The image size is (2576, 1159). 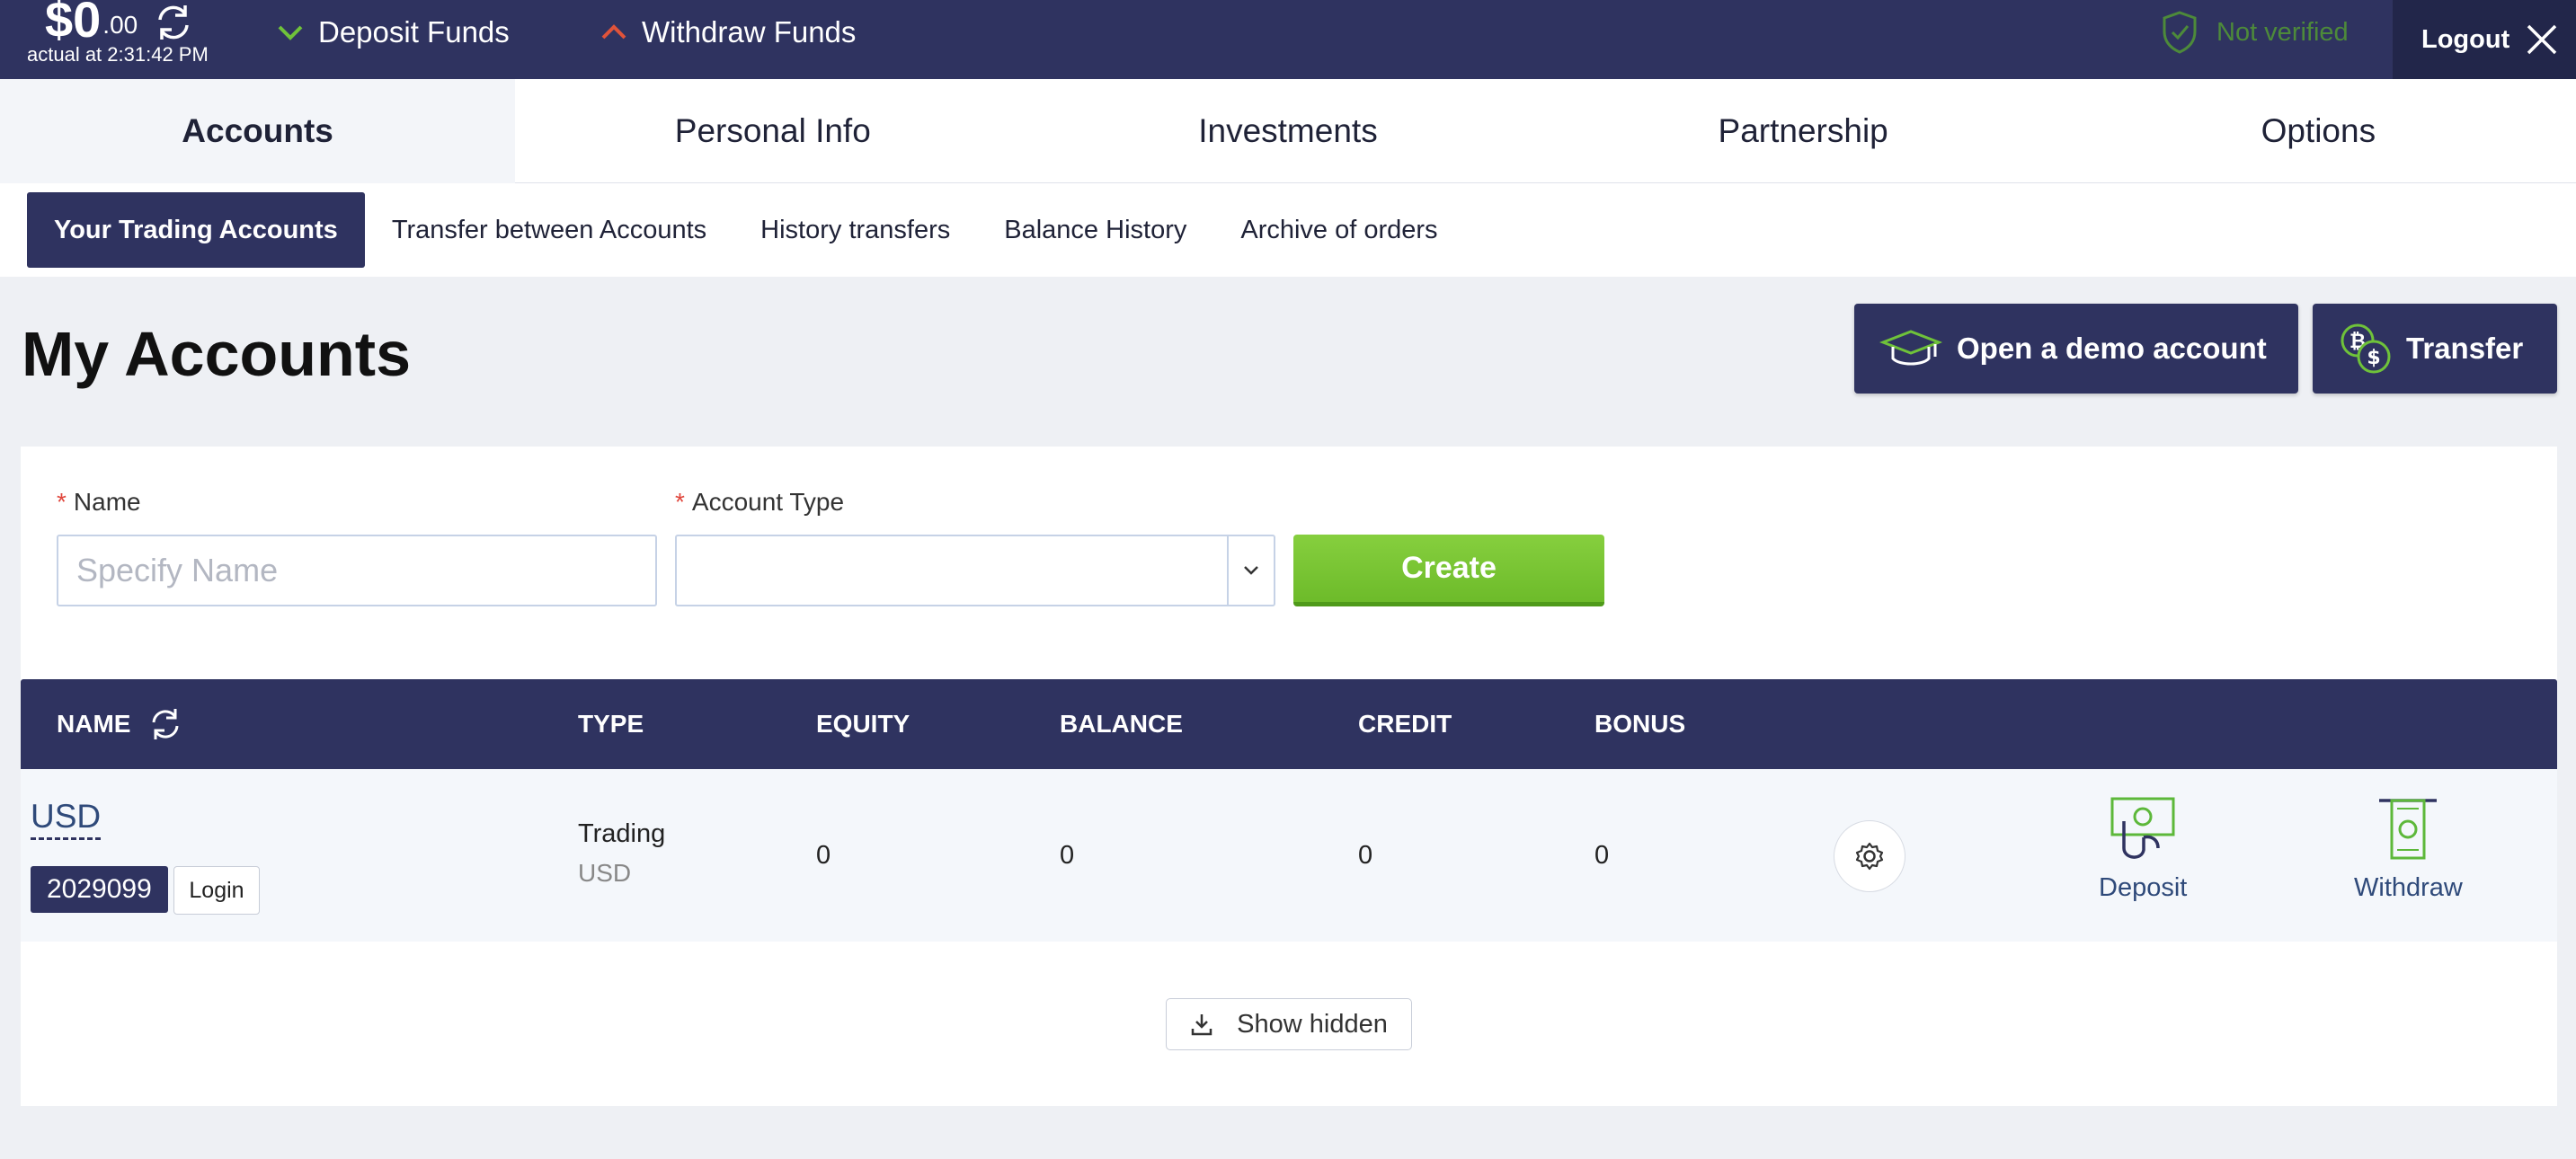 I want to click on deposit-funds-label: Deposit Funds, so click(x=414, y=32).